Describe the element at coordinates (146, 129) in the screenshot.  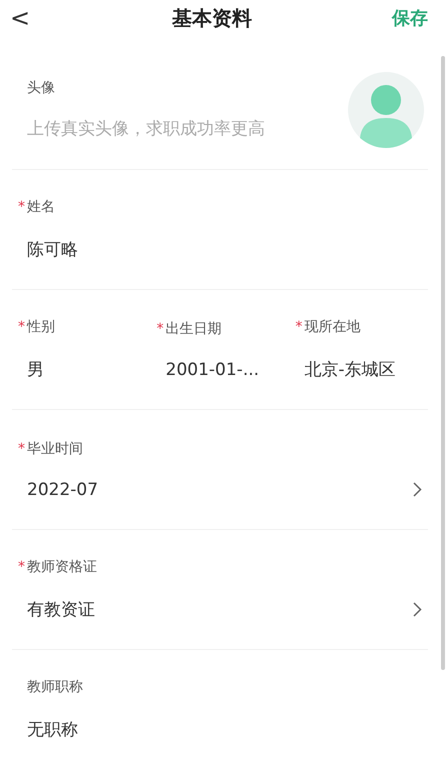
I see `avatar-hint: 上传真实头像，求职成功率更高` at that location.